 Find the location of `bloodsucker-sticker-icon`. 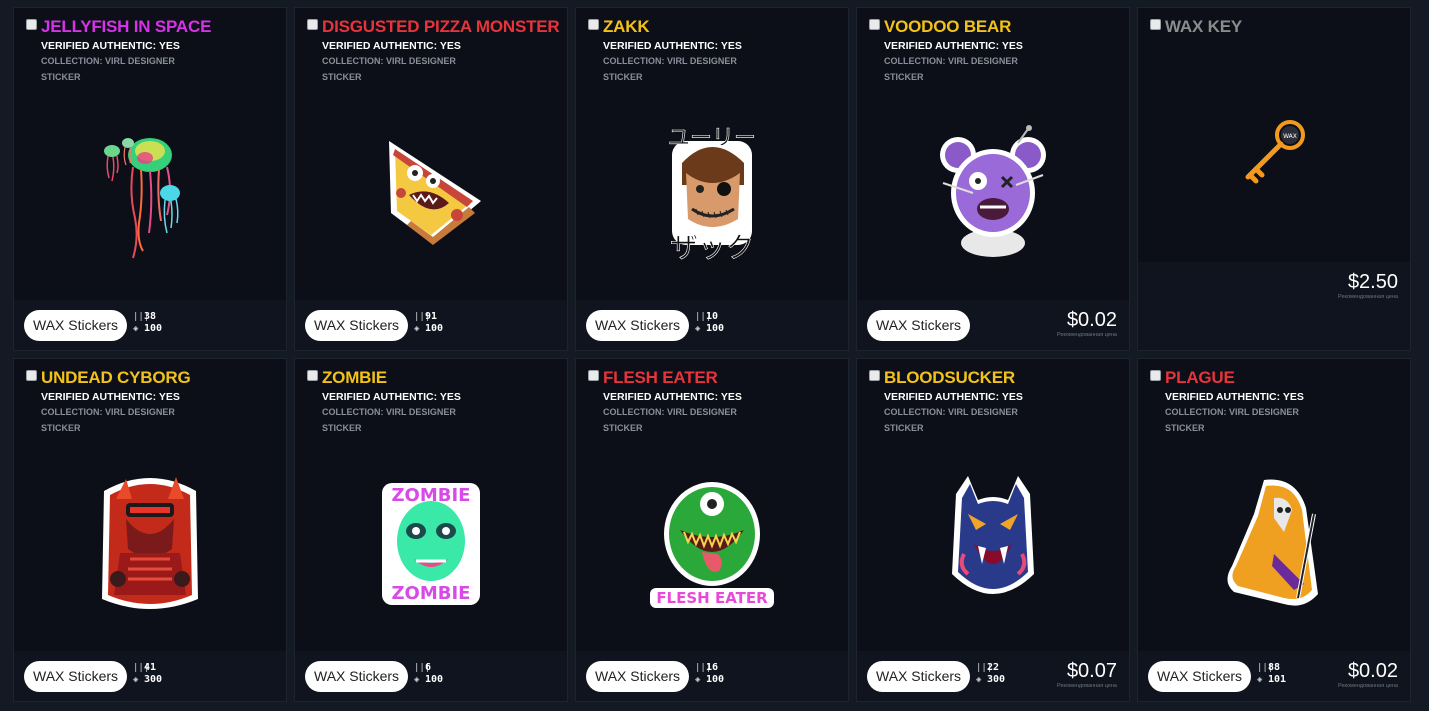

bloodsucker-sticker-icon is located at coordinates (993, 535).